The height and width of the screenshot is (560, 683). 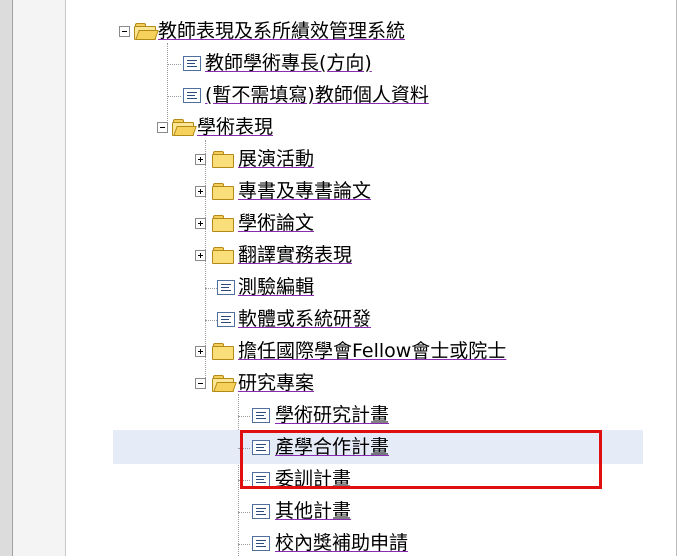 I want to click on tree-node-test-editing: 測驗編輯, so click(x=338, y=287).